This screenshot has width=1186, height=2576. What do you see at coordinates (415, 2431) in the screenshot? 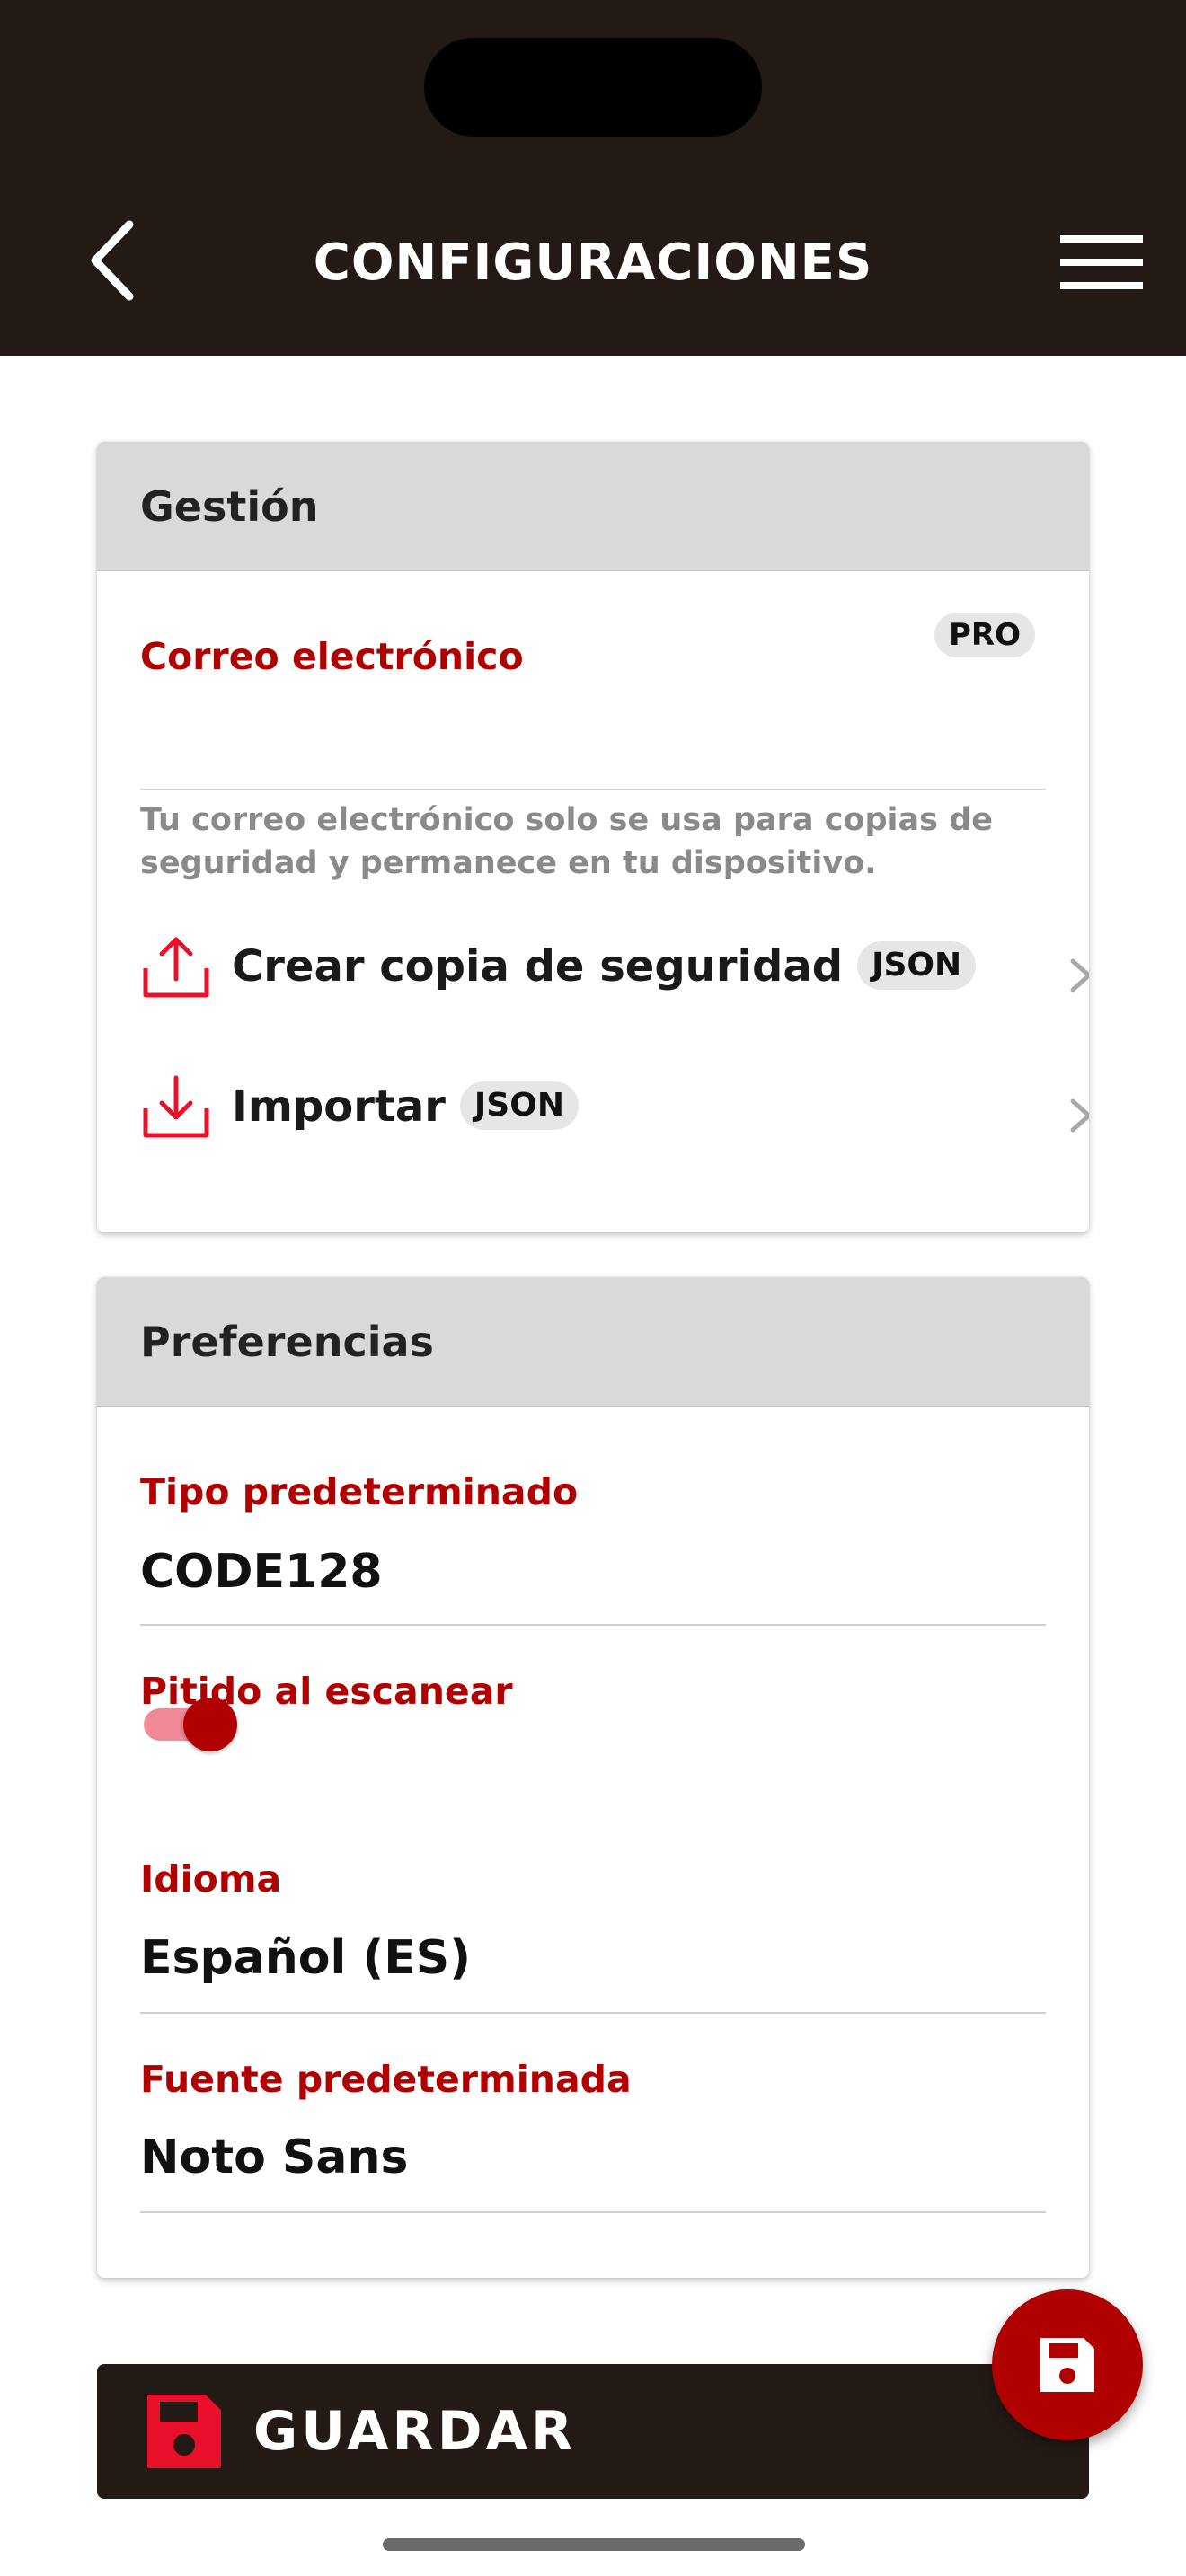
I see `save-button-label: GUARDAR` at bounding box center [415, 2431].